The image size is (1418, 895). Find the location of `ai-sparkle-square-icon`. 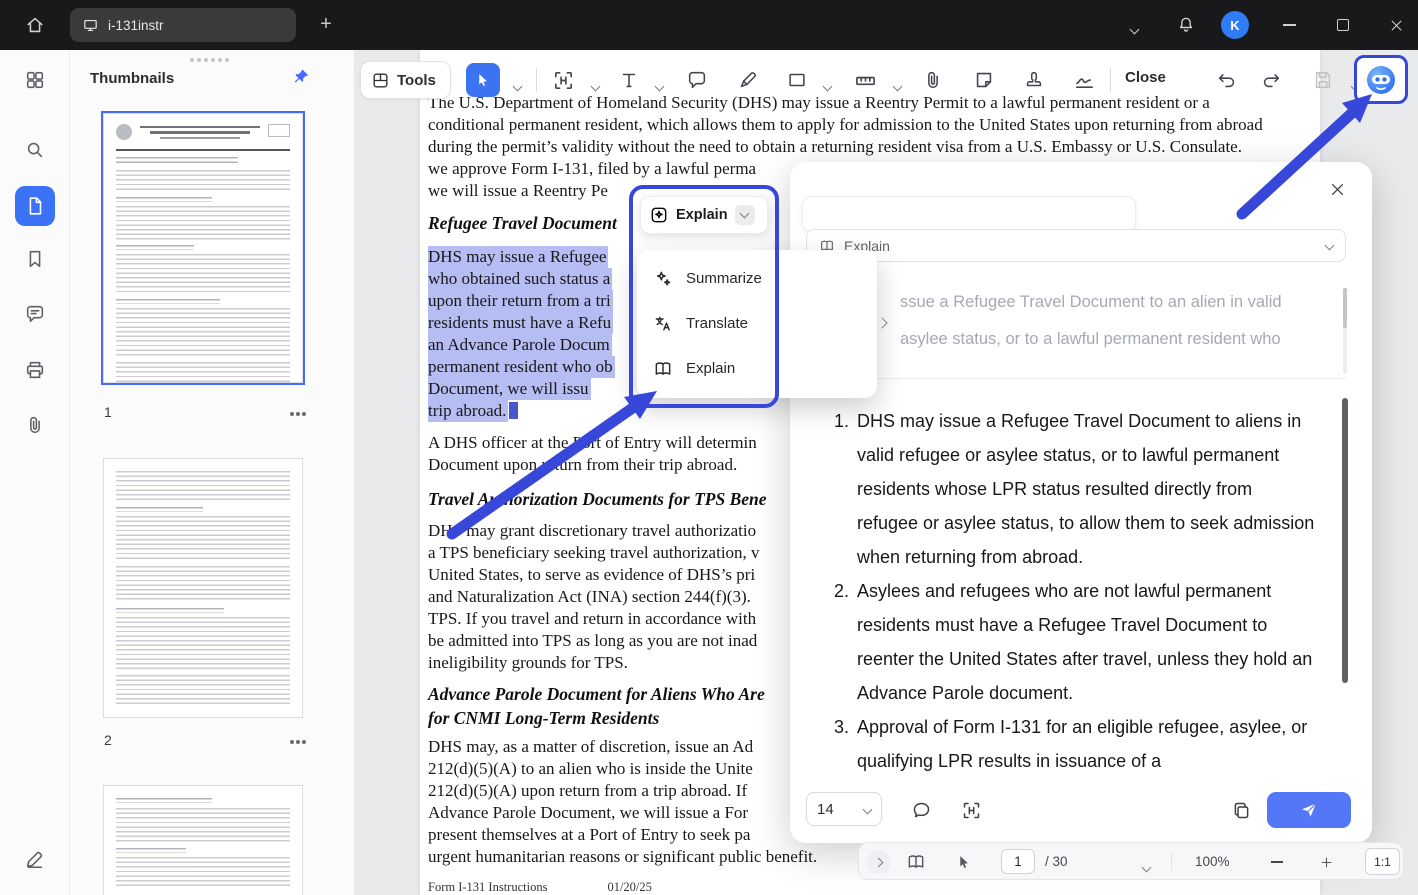

ai-sparkle-square-icon is located at coordinates (659, 215).